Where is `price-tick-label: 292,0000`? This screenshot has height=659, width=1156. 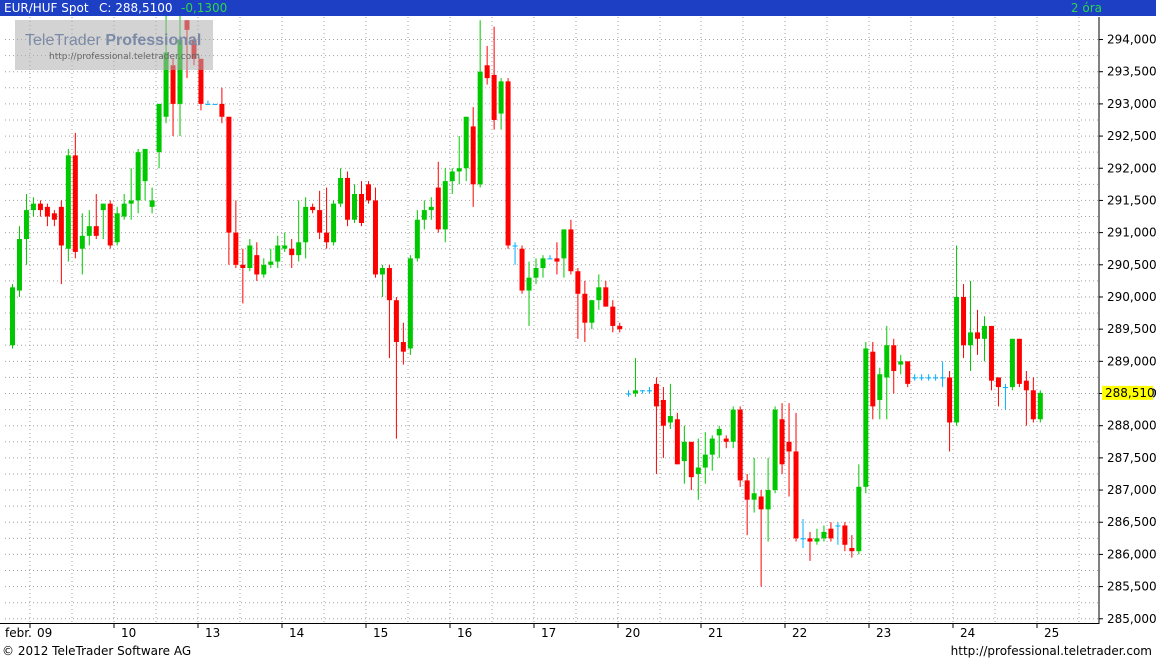 price-tick-label: 292,0000 is located at coordinates (1131, 168).